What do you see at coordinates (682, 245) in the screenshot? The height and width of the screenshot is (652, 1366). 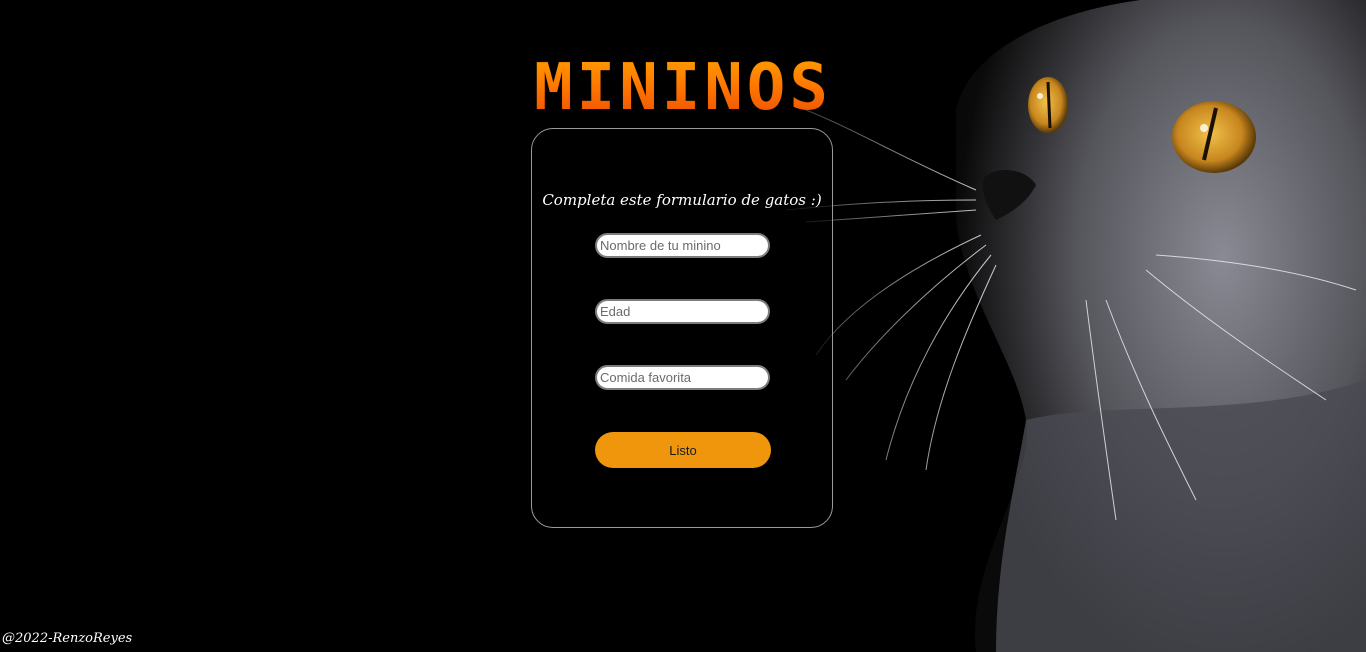 I see `cat-name-input` at bounding box center [682, 245].